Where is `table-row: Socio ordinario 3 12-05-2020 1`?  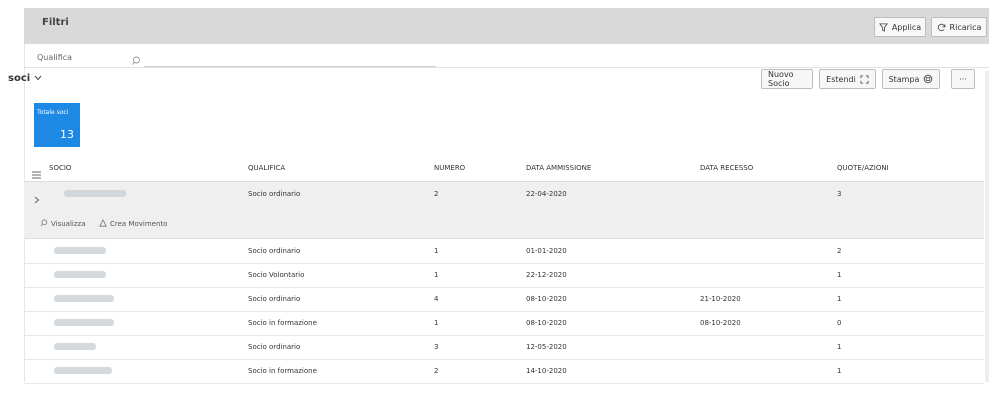
table-row: Socio ordinario 3 12-05-2020 1 is located at coordinates (504, 347).